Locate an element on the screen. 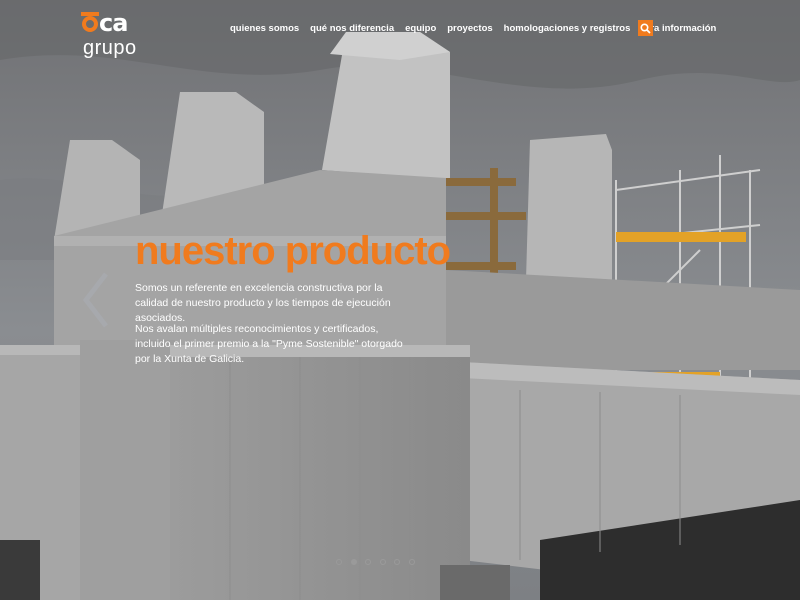 This screenshot has width=800, height=600. logo-subtitle: grupo is located at coordinates (110, 48).